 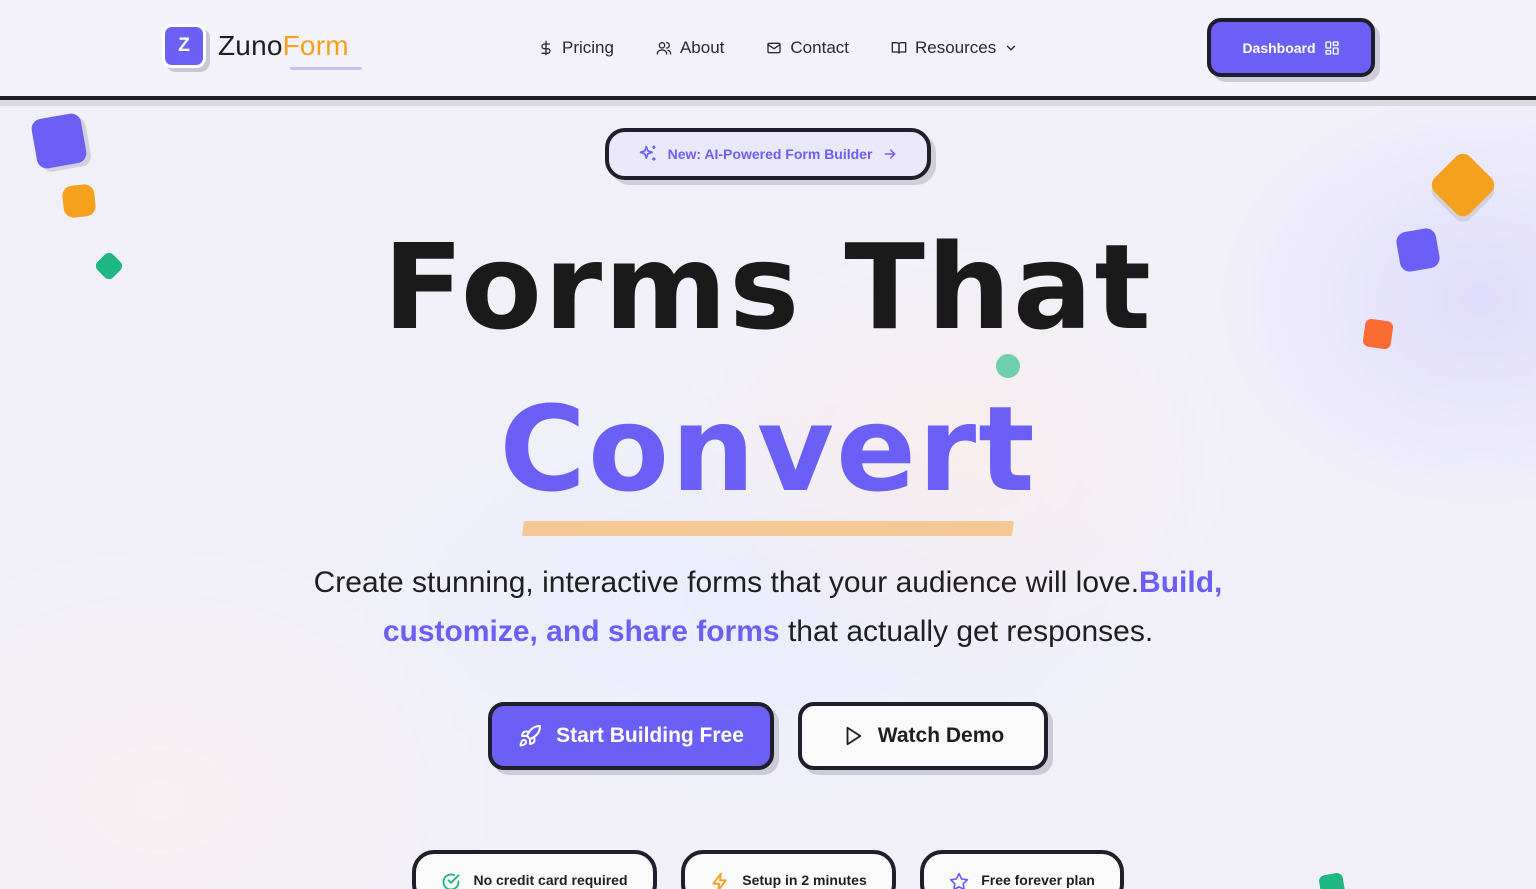 What do you see at coordinates (1038, 880) in the screenshot?
I see `feature-label: Free forever plan` at bounding box center [1038, 880].